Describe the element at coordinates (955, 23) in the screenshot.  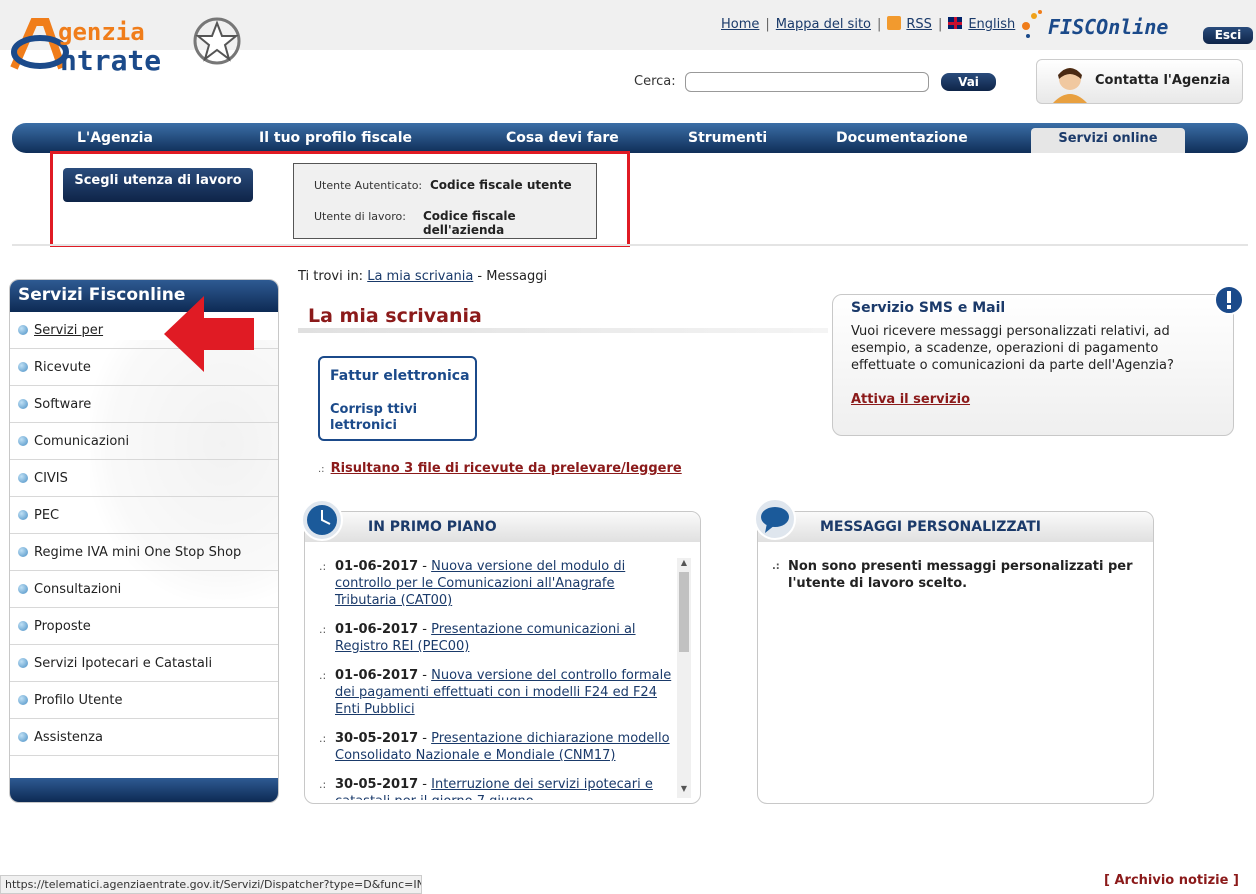
I see `uk-flag-icon` at that location.